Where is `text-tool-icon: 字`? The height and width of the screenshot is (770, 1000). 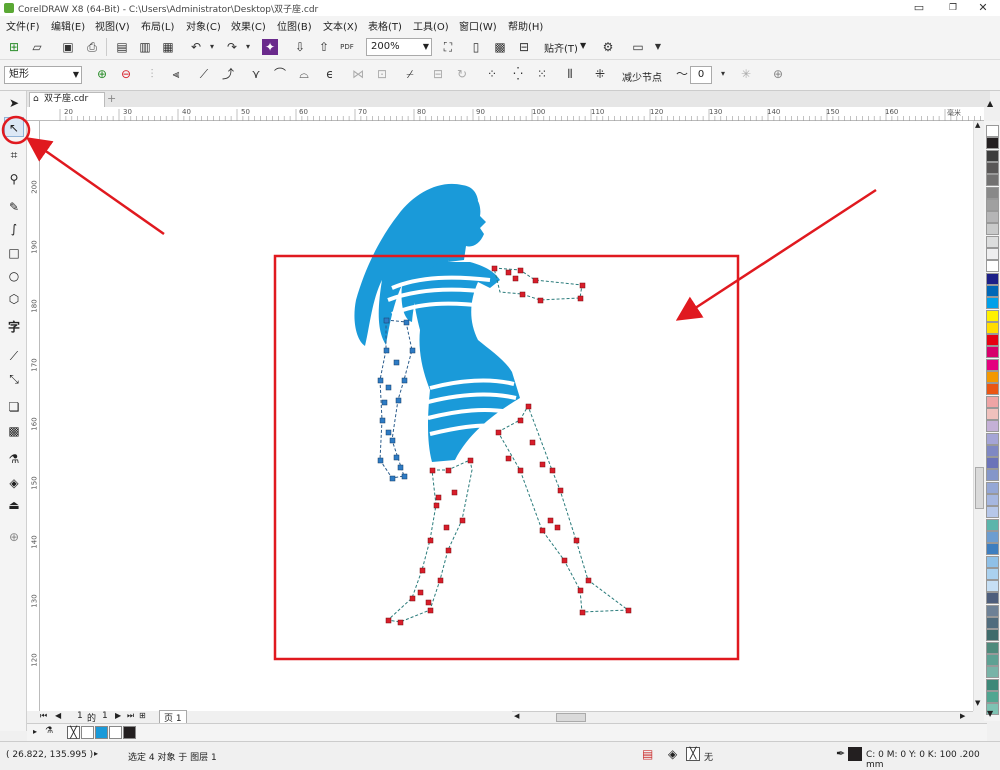
text-tool-icon: 字 is located at coordinates (14, 327).